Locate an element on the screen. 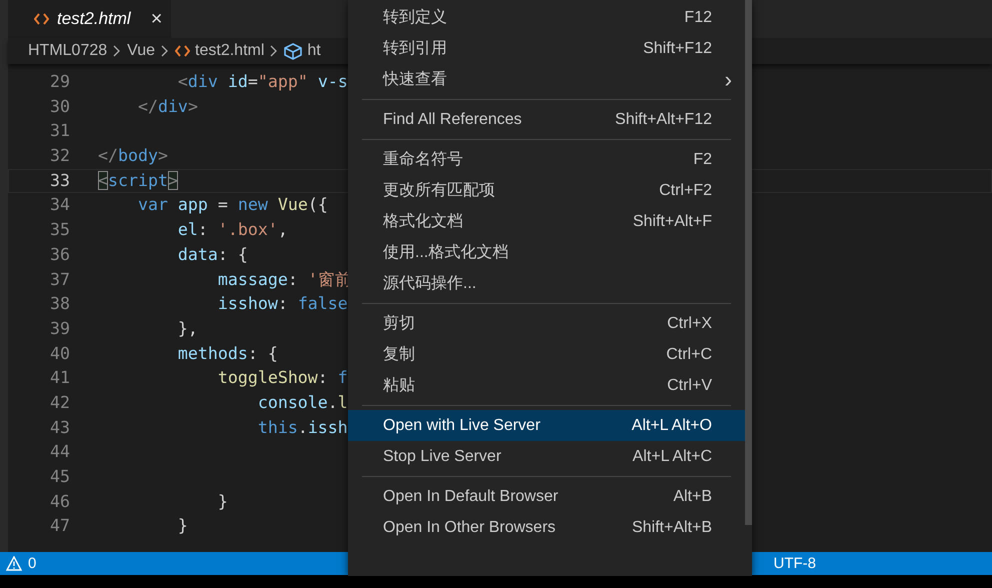 The image size is (992, 588). code-line: </div> is located at coordinates (167, 107).